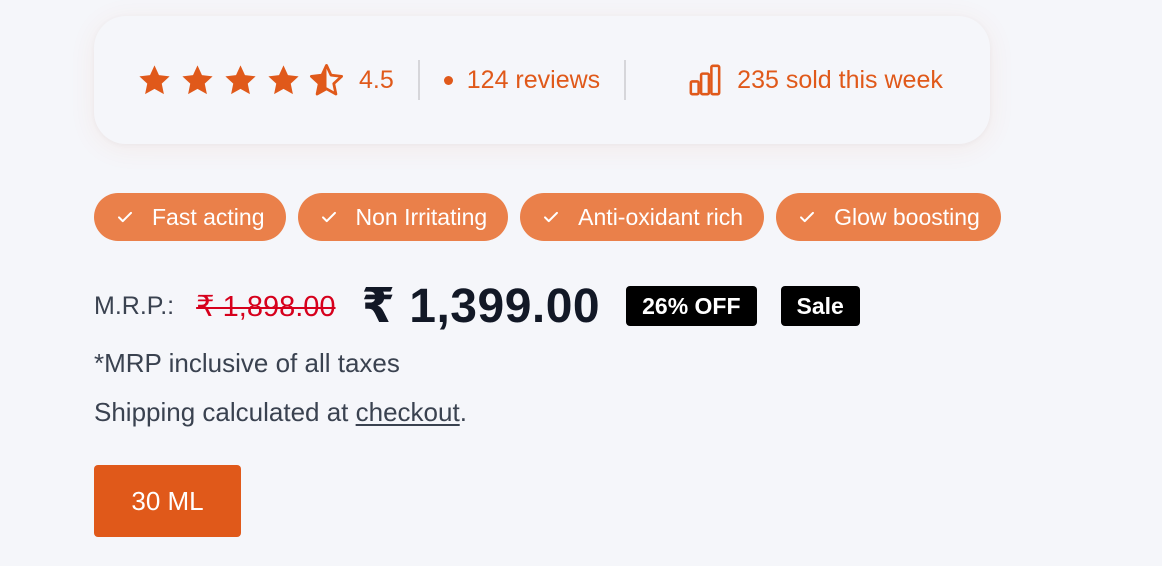 The width and height of the screenshot is (1162, 566). What do you see at coordinates (691, 306) in the screenshot?
I see `discount-badge: 26% OFF` at bounding box center [691, 306].